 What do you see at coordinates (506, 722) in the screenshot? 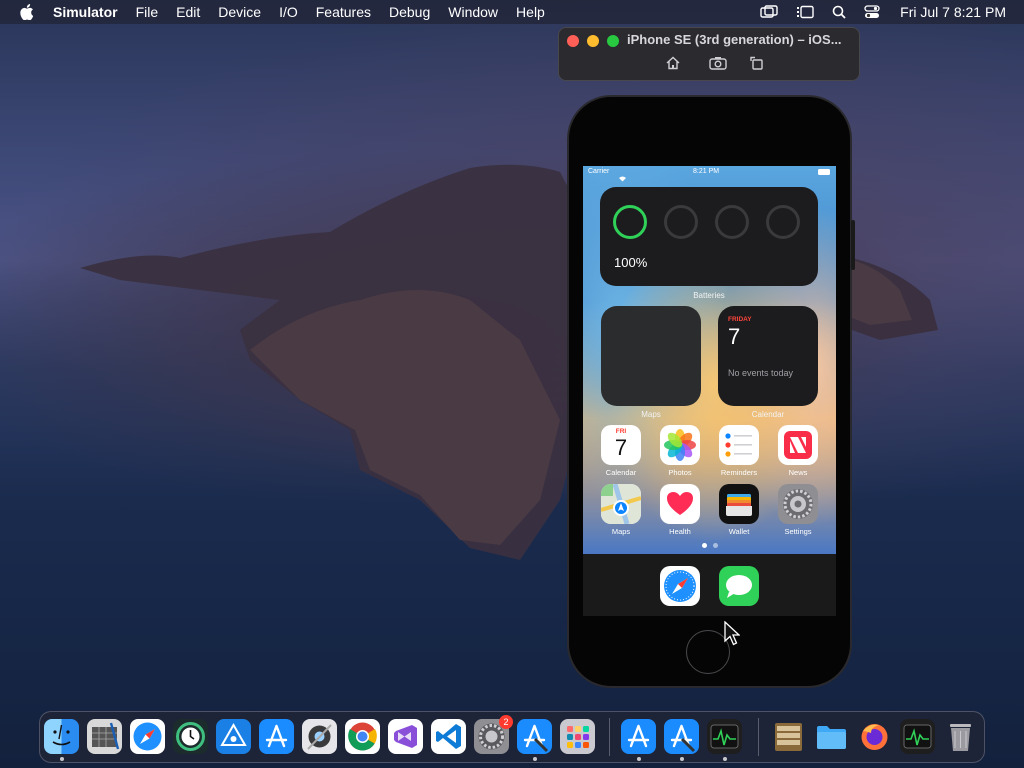
I see `notification-badge: 2` at bounding box center [506, 722].